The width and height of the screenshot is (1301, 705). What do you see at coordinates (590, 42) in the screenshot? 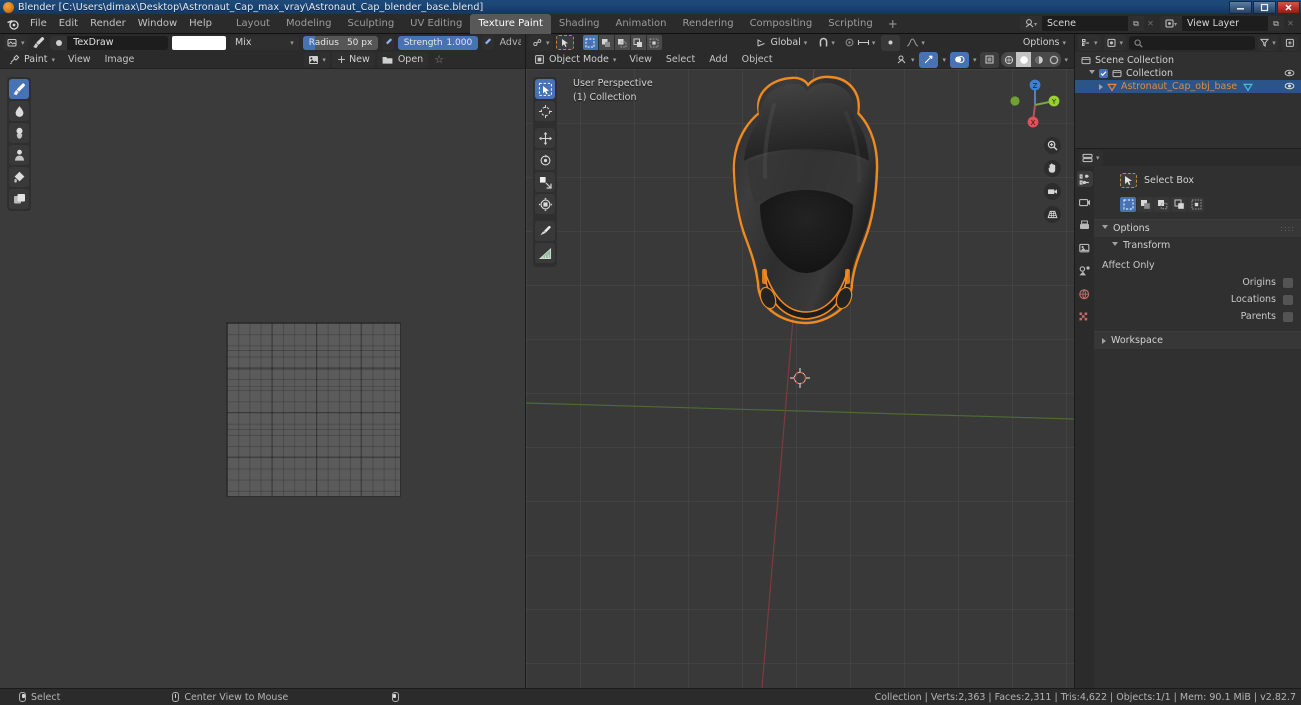
I see `select-set-icon` at bounding box center [590, 42].